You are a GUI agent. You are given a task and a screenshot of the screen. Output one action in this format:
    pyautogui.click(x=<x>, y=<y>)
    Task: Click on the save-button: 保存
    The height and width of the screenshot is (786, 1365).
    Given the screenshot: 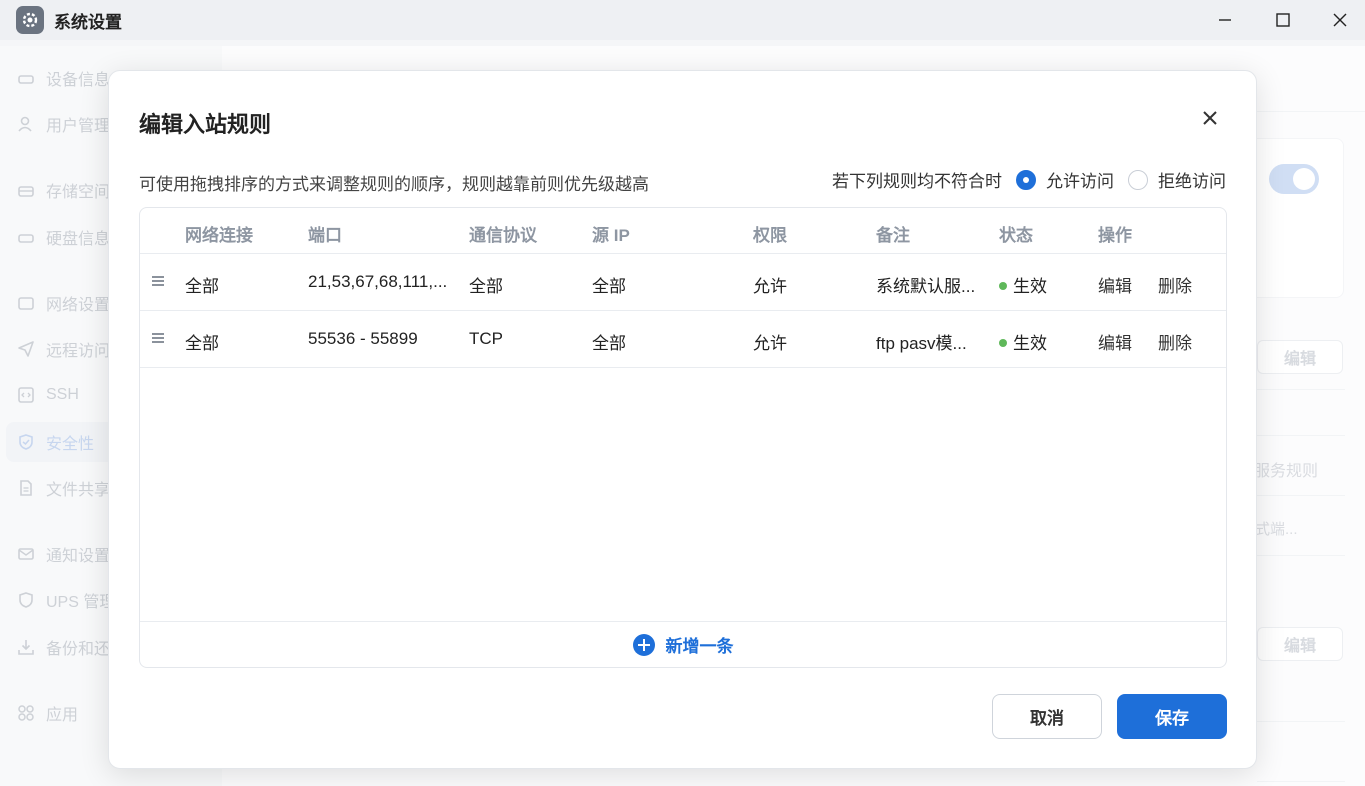 What is the action you would take?
    pyautogui.click(x=1172, y=716)
    